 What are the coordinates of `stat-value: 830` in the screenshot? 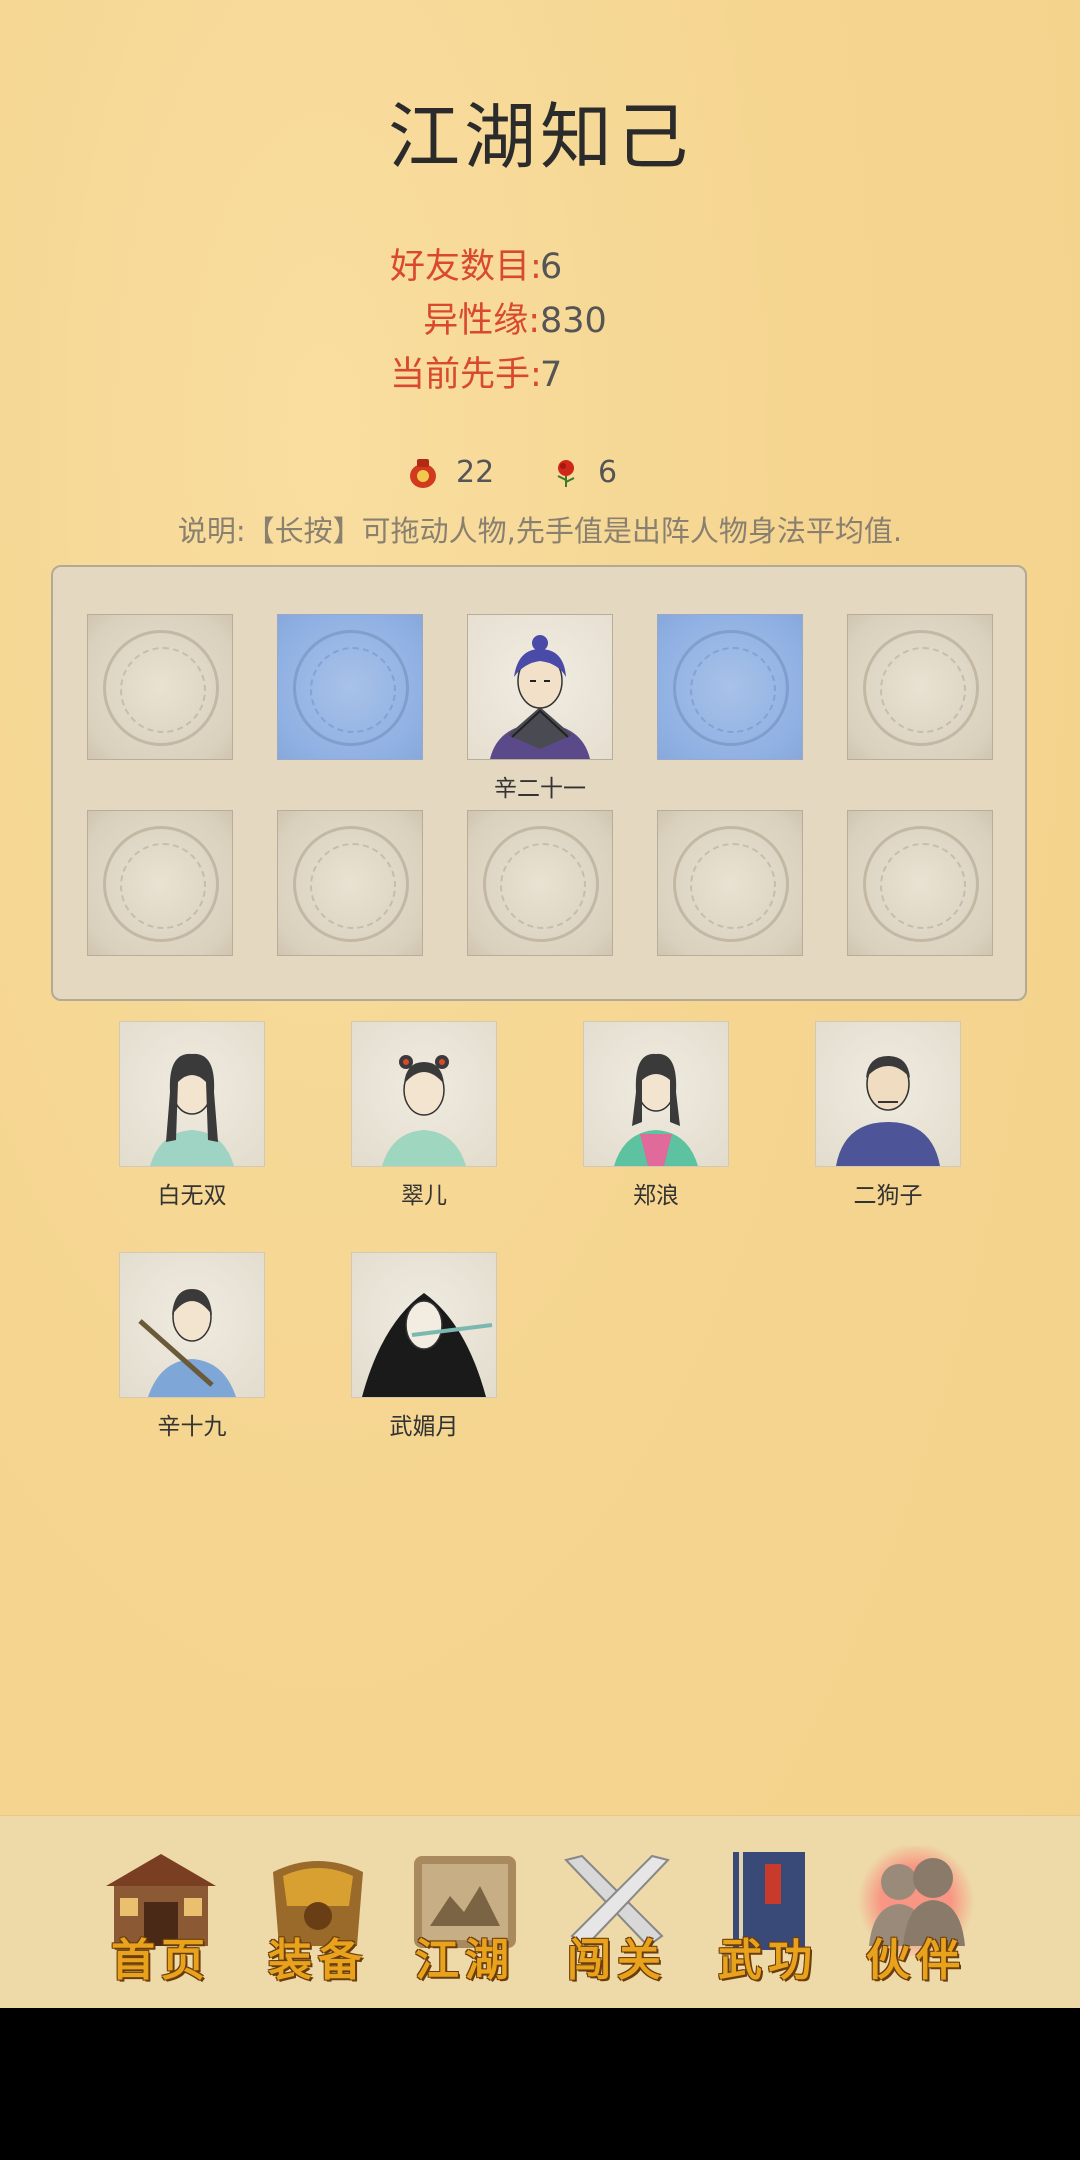 It's located at (573, 321).